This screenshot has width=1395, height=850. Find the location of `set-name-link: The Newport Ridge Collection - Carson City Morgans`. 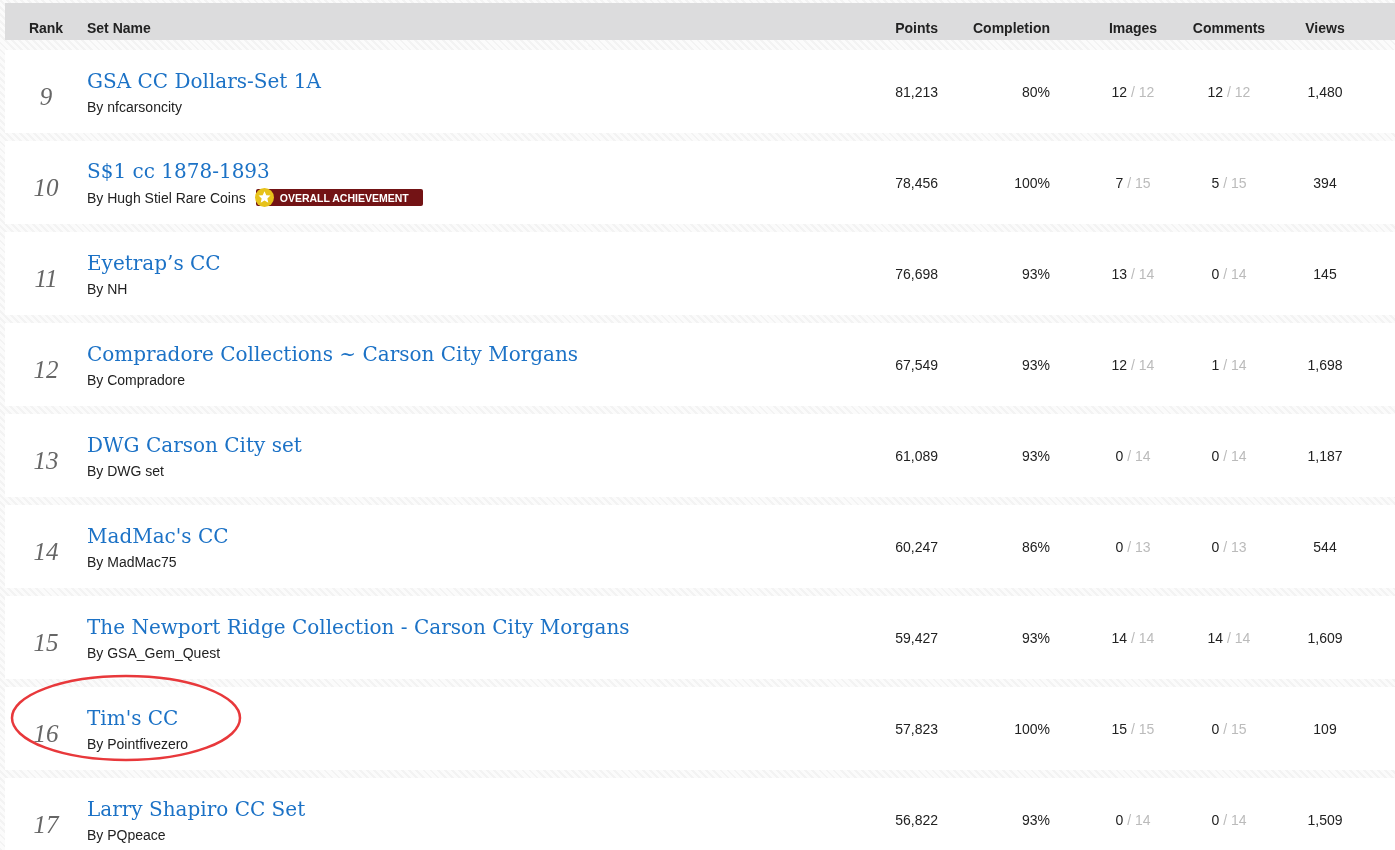

set-name-link: The Newport Ridge Collection - Carson City Morgans is located at coordinates (358, 626).